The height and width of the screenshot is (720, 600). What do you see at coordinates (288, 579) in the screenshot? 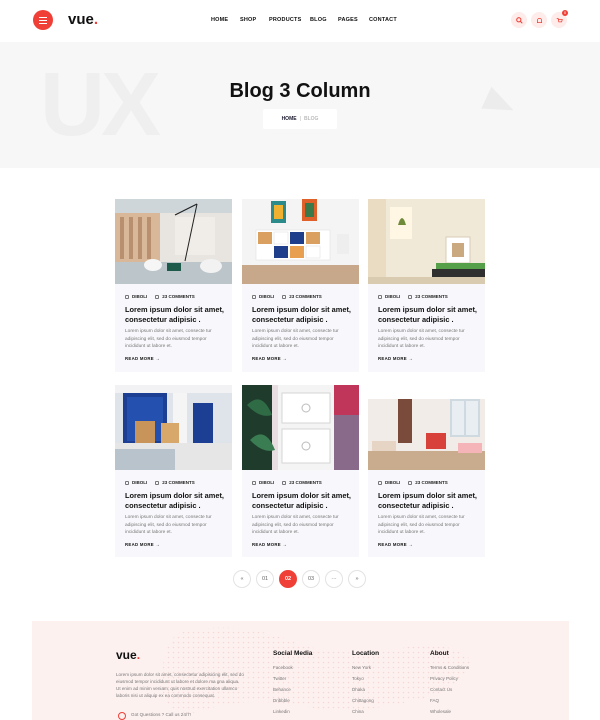
I see `page-button-active: 02` at bounding box center [288, 579].